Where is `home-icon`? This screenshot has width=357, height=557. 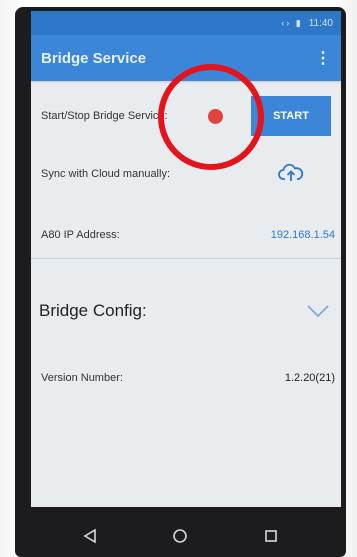
home-icon is located at coordinates (180, 535).